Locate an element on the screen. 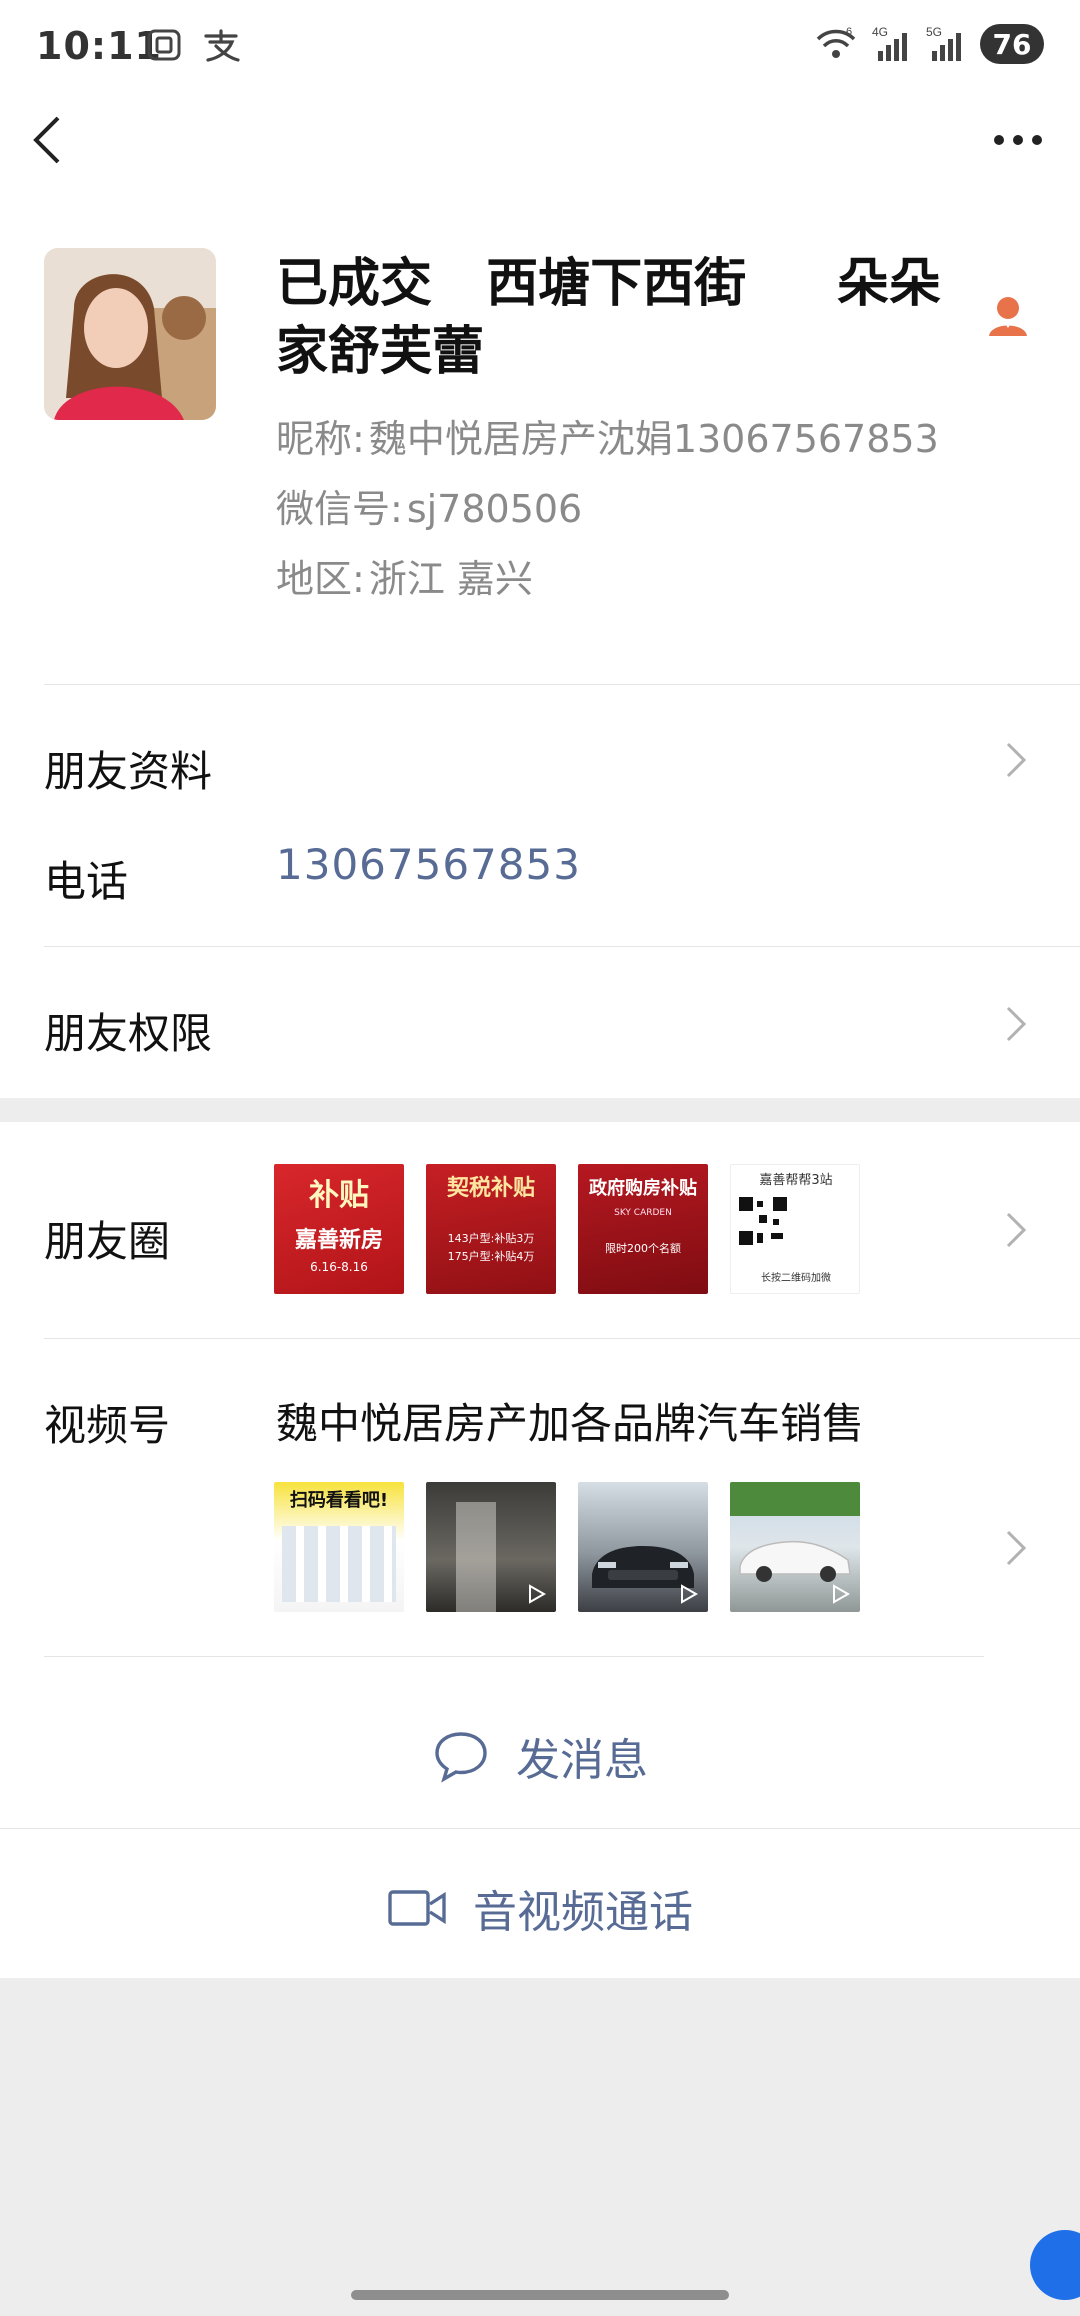 This screenshot has height=2316, width=1080. alipay-icon is located at coordinates (222, 45).